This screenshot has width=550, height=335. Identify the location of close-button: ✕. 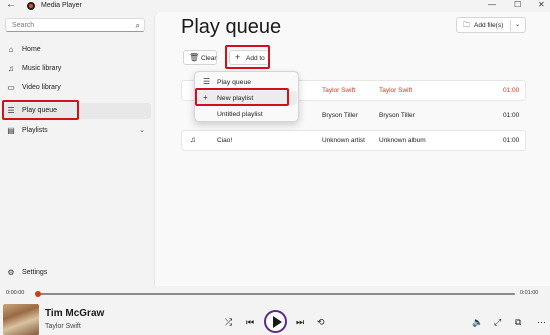
(541, 5).